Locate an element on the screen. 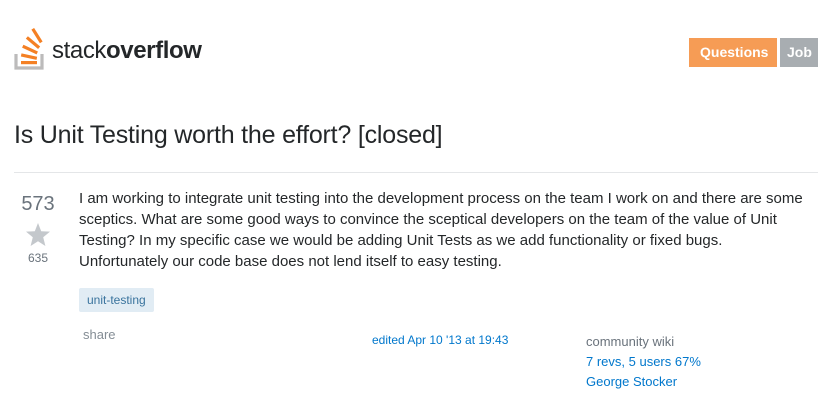  user-link: George Stocker is located at coordinates (643, 382).